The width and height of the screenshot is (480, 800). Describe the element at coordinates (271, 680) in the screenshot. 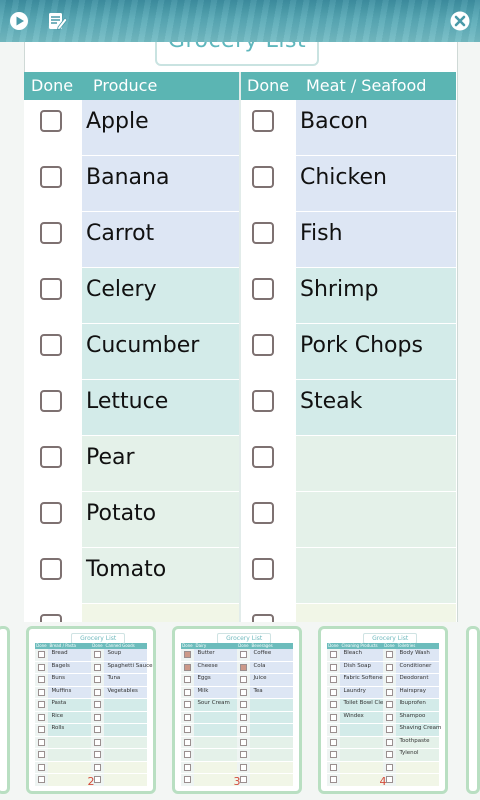

I see `thumbnail-item-cell: Juice` at that location.